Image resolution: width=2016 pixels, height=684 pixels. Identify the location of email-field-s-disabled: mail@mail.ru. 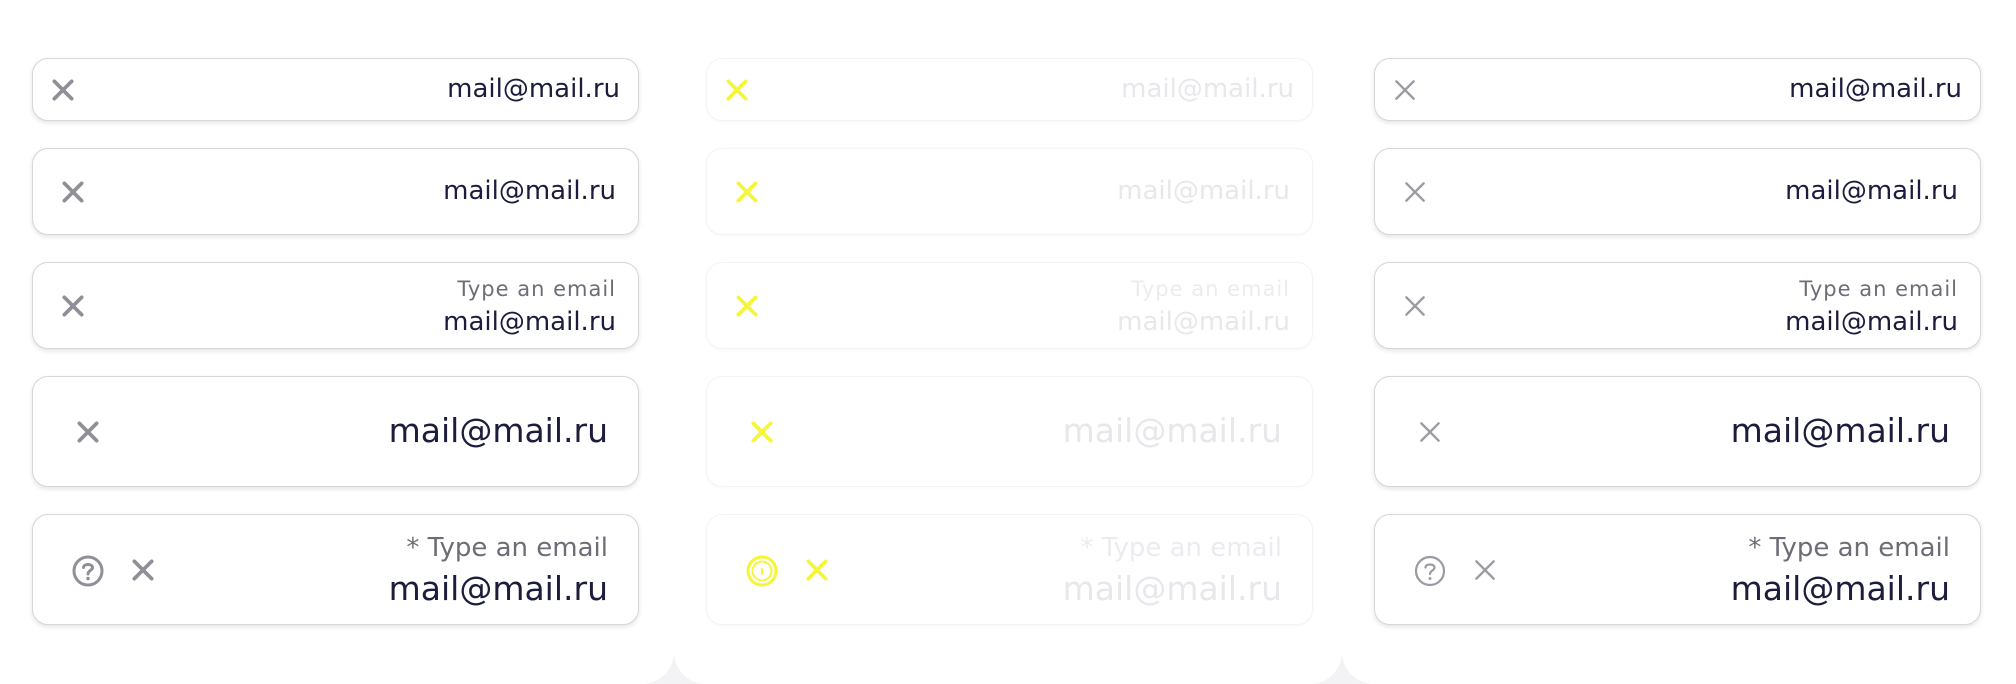
(1009, 89).